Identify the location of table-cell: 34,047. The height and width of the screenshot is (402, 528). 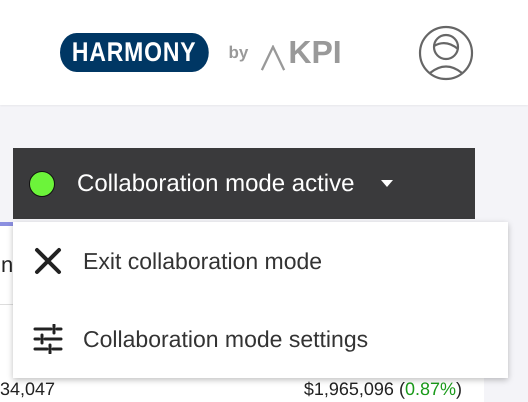
(28, 389).